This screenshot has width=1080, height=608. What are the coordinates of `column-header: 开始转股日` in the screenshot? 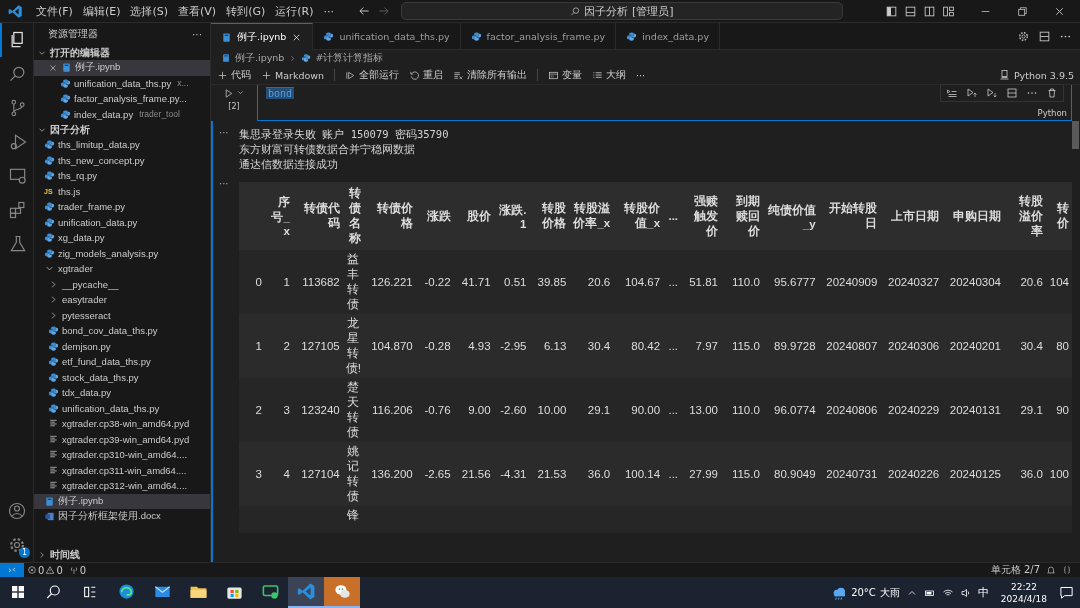 It's located at (849, 216).